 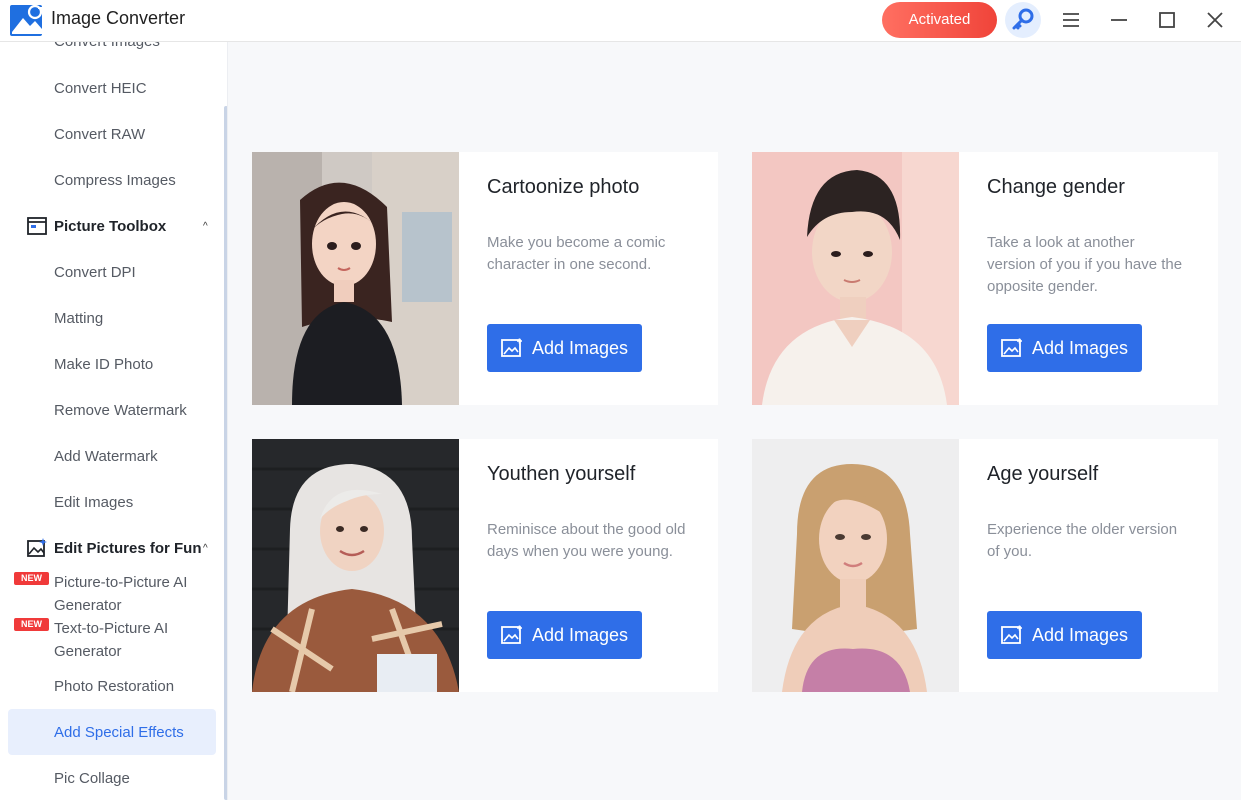 I want to click on close-icon, so click(x=1215, y=20).